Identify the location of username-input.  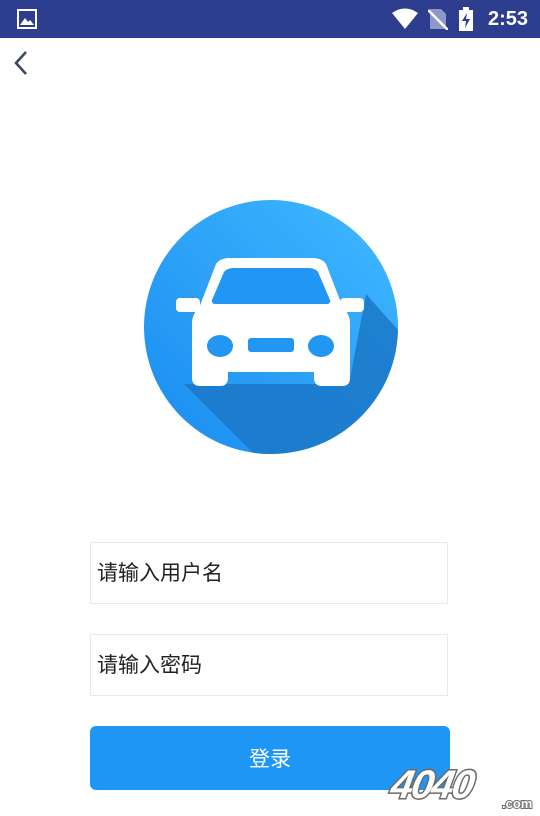
(269, 573).